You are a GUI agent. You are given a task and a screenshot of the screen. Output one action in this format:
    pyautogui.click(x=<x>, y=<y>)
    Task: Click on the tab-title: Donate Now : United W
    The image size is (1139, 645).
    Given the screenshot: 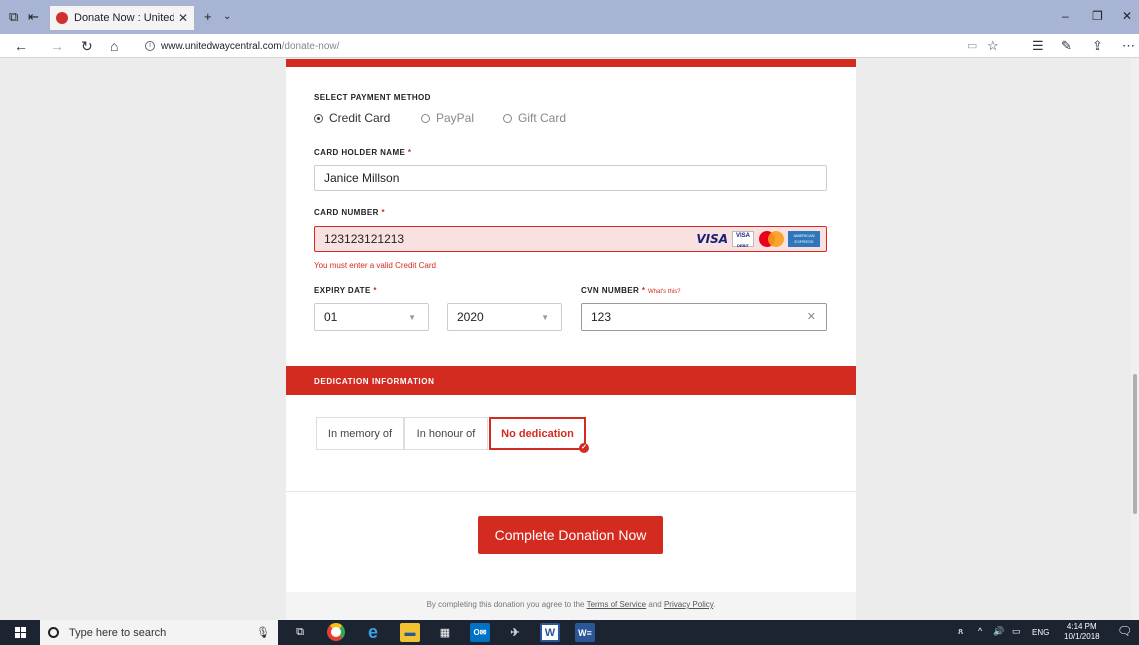 What is the action you would take?
    pyautogui.click(x=124, y=18)
    